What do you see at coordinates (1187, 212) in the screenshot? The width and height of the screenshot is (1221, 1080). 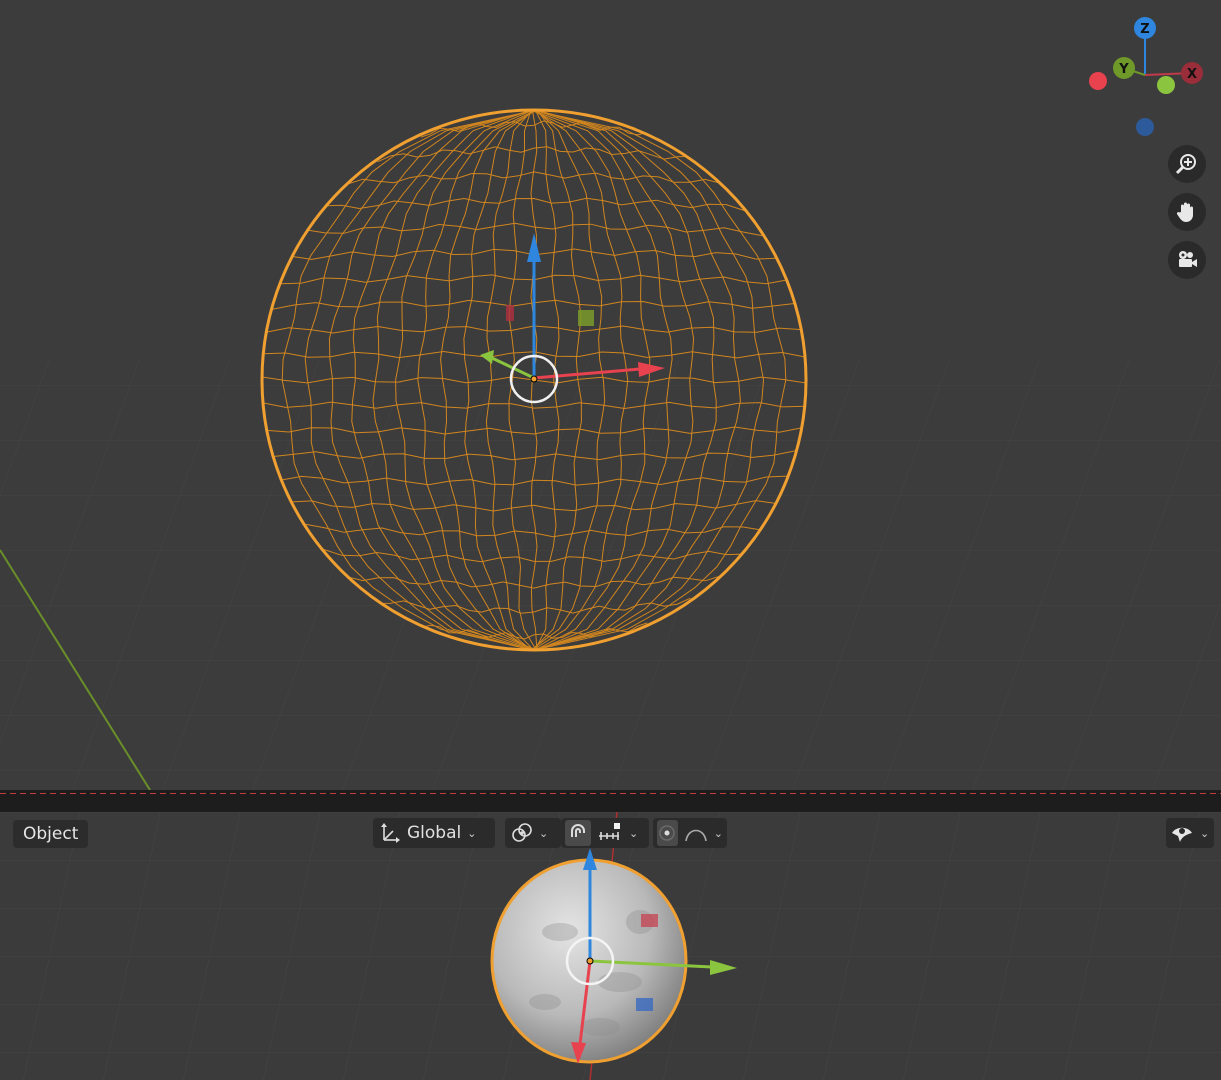 I see `hand-icon` at bounding box center [1187, 212].